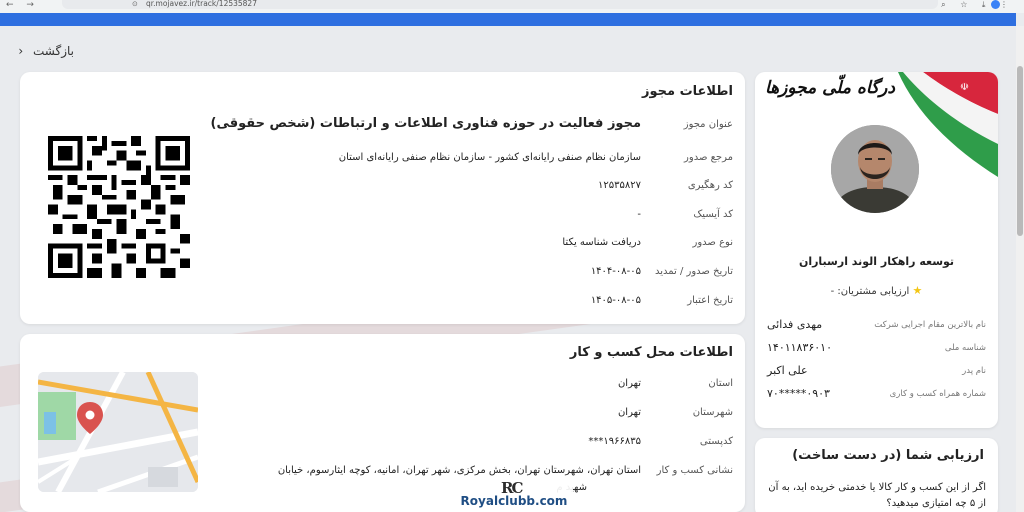 This screenshot has width=1024, height=512. Describe the element at coordinates (930, 325) in the screenshot. I see `row-label: نام بالاترین مقام اجرایی شرکت` at that location.